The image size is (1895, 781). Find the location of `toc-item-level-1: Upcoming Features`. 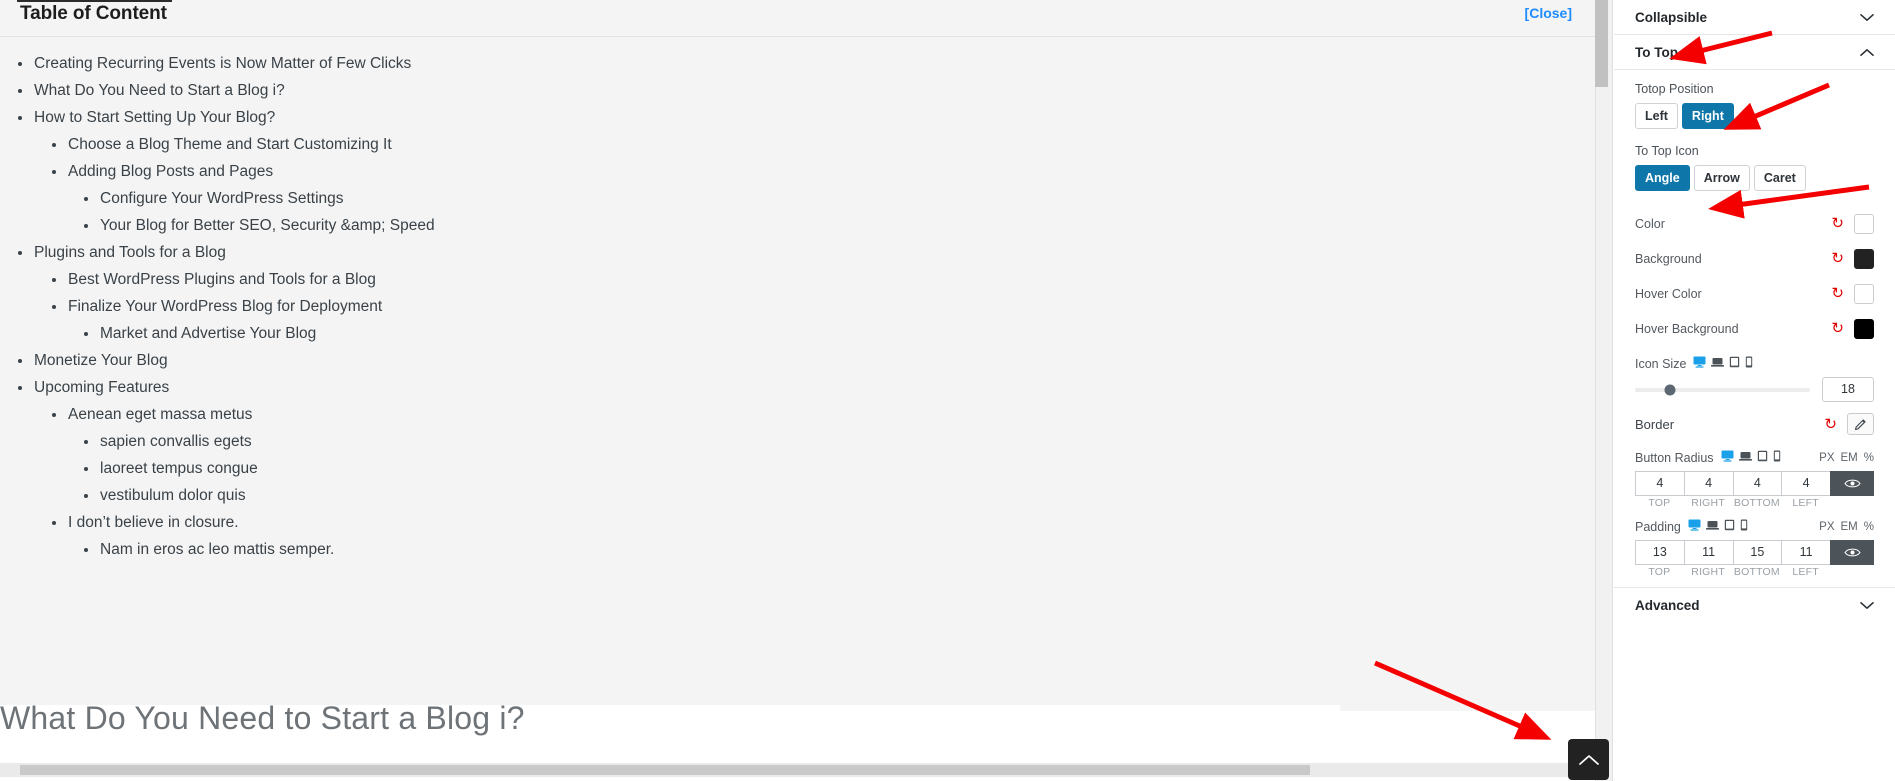

toc-item-level-1: Upcoming Features is located at coordinates (94, 387).